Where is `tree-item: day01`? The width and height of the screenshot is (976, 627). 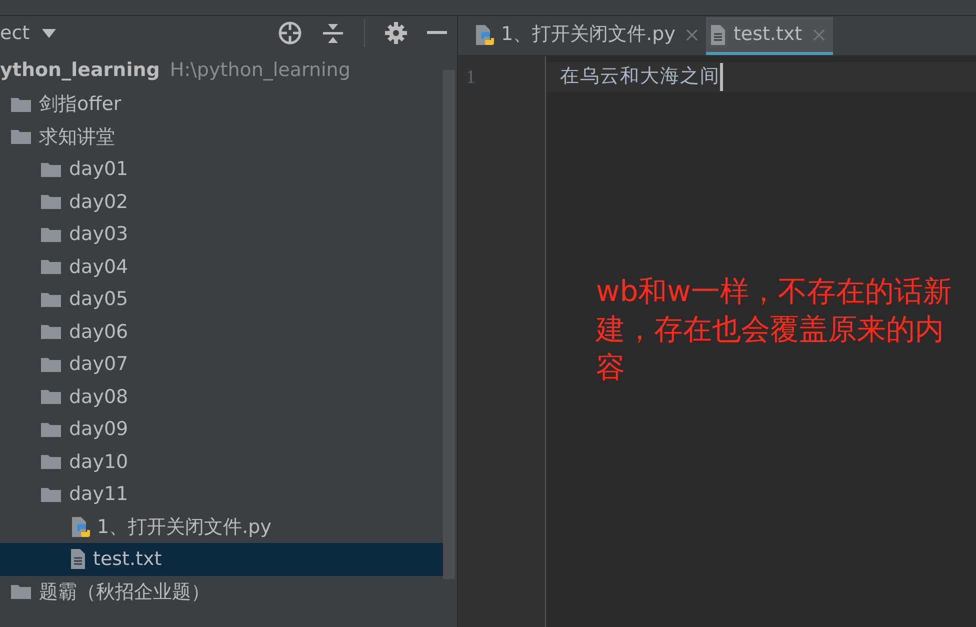 tree-item: day01 is located at coordinates (221, 169).